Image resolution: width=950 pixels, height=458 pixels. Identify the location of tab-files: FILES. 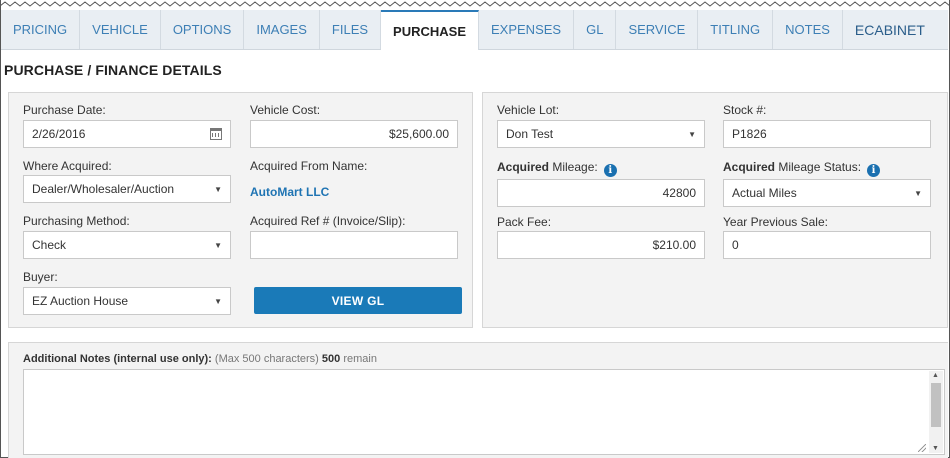
(351, 29).